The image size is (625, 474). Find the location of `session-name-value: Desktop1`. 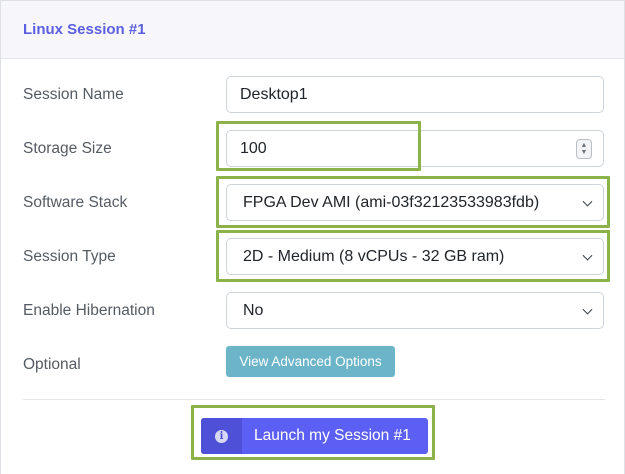

session-name-value: Desktop1 is located at coordinates (274, 94).